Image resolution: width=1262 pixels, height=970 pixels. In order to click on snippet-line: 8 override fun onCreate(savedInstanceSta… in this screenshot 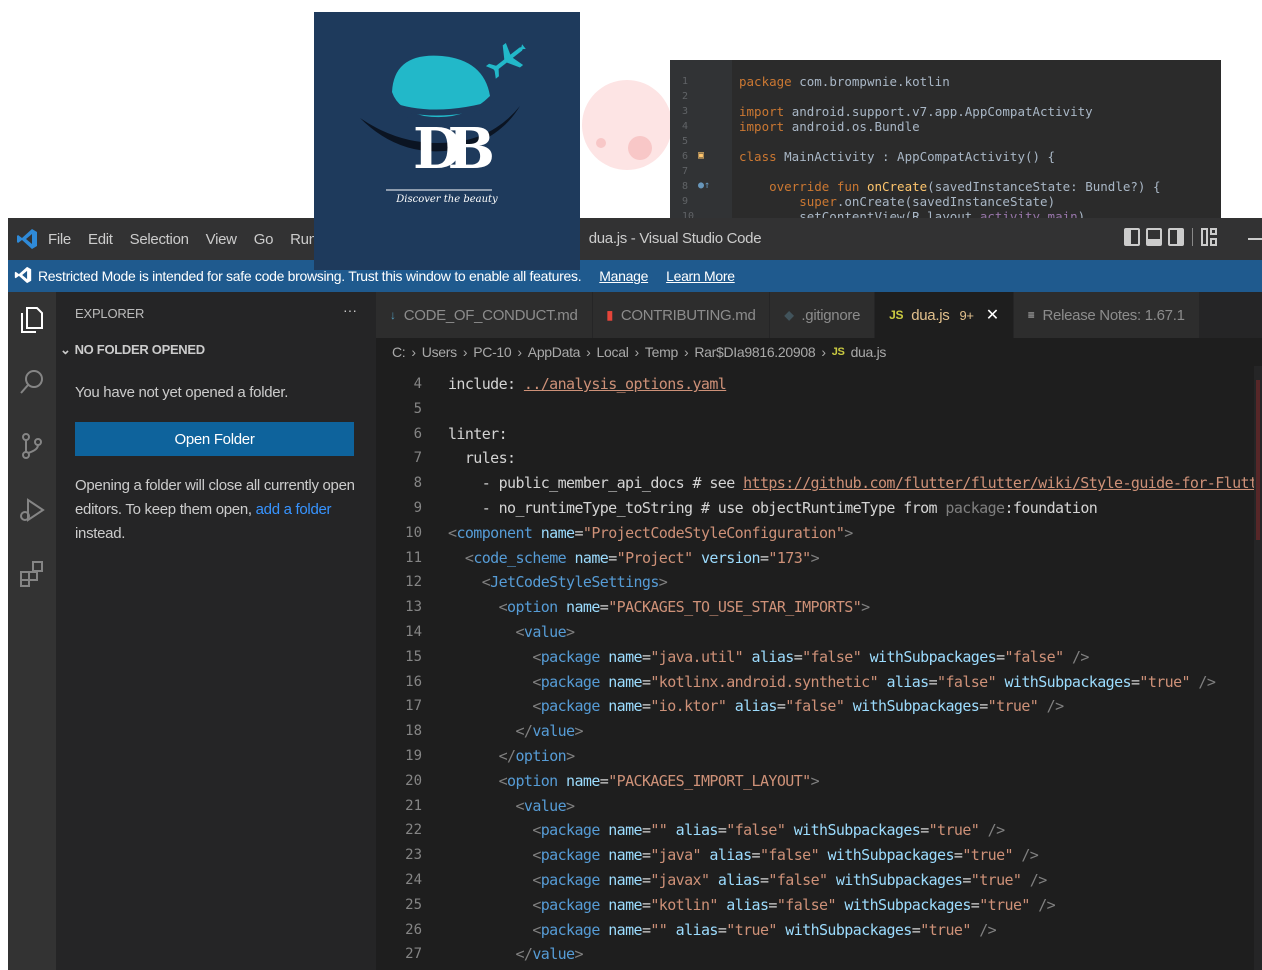, I will do `click(945, 186)`.